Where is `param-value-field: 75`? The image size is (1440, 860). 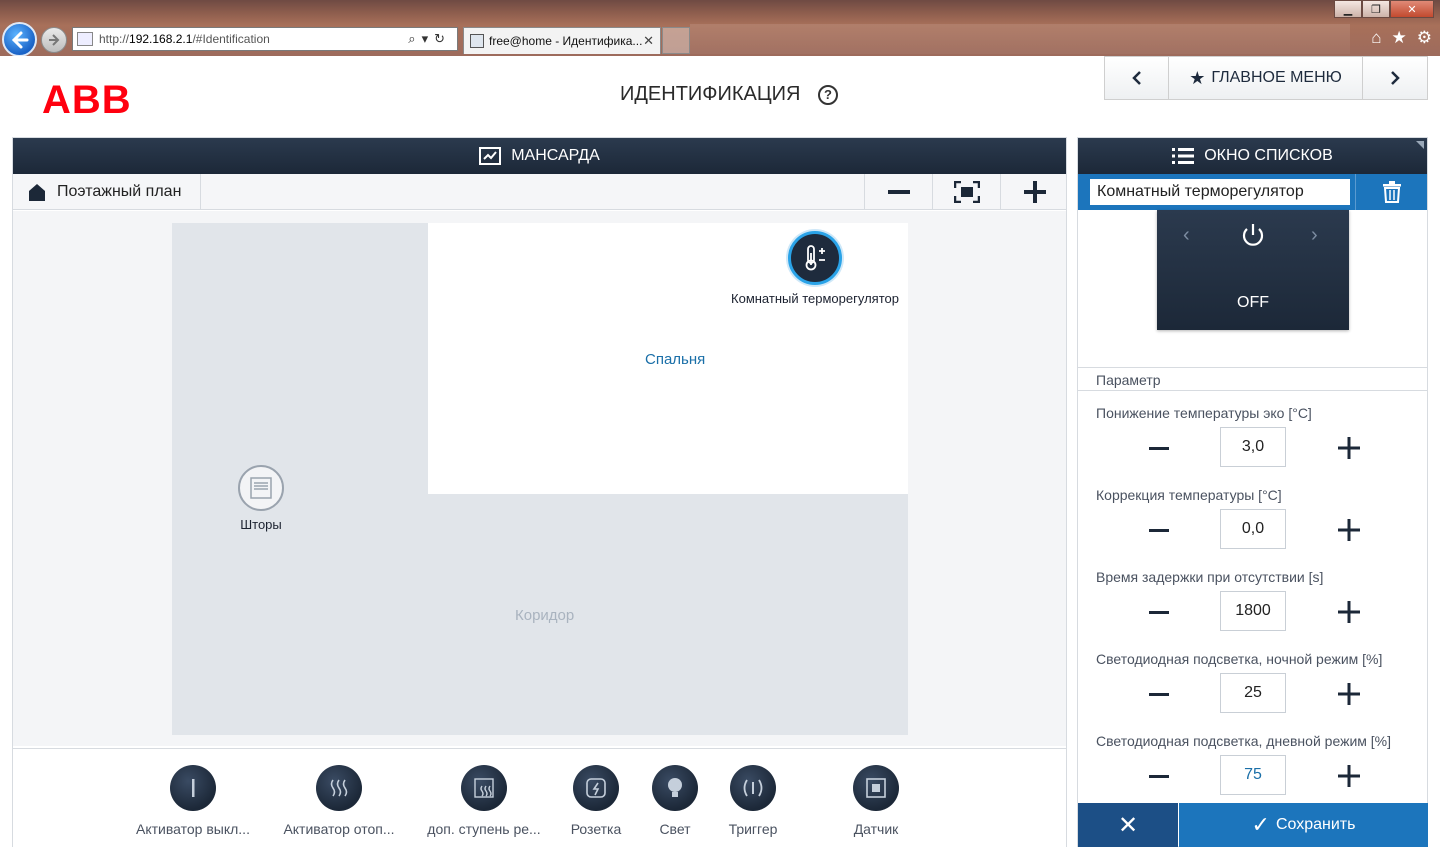 param-value-field: 75 is located at coordinates (1253, 775).